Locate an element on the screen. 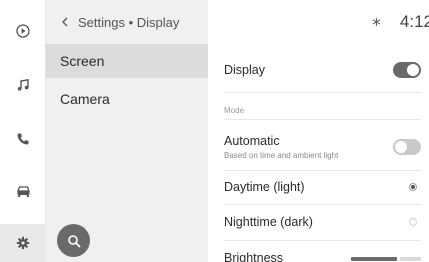 This screenshot has height=262, width=429. car-icon is located at coordinates (23, 191).